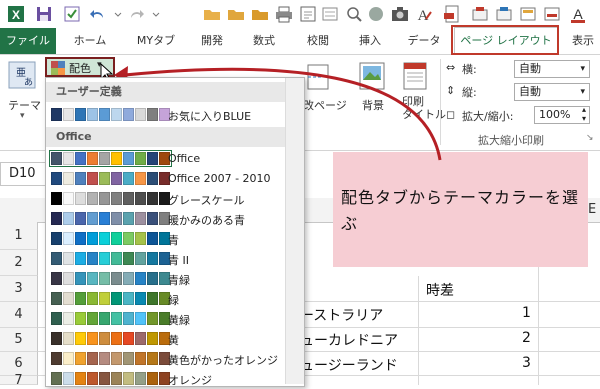 The image size is (600, 389). Describe the element at coordinates (165, 239) in the screenshot. I see `theme-color-option: 青` at that location.